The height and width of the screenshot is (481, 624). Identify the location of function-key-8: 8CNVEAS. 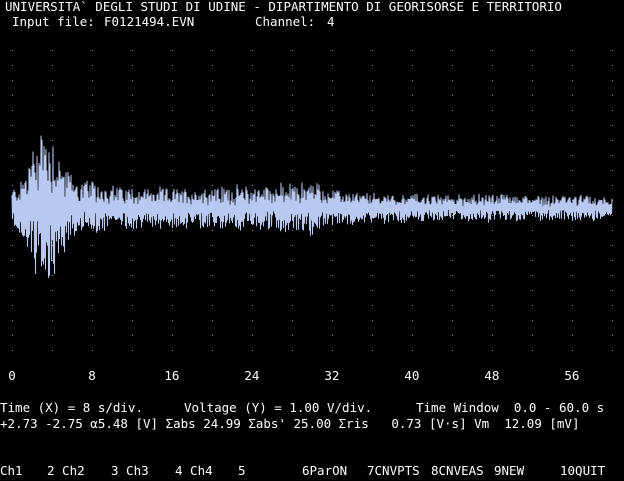
(457, 470).